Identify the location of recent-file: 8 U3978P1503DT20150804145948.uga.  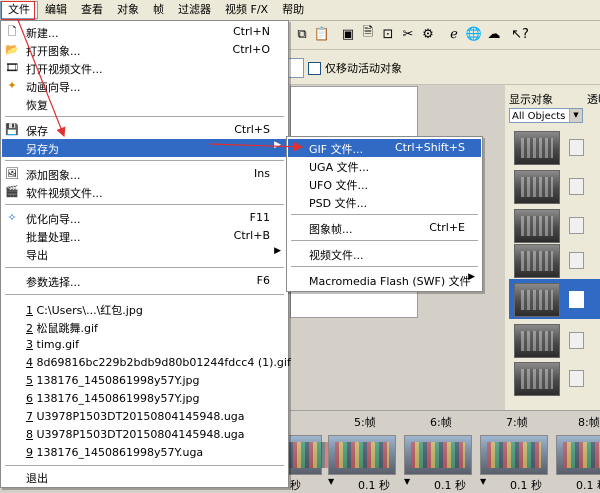
(144, 435).